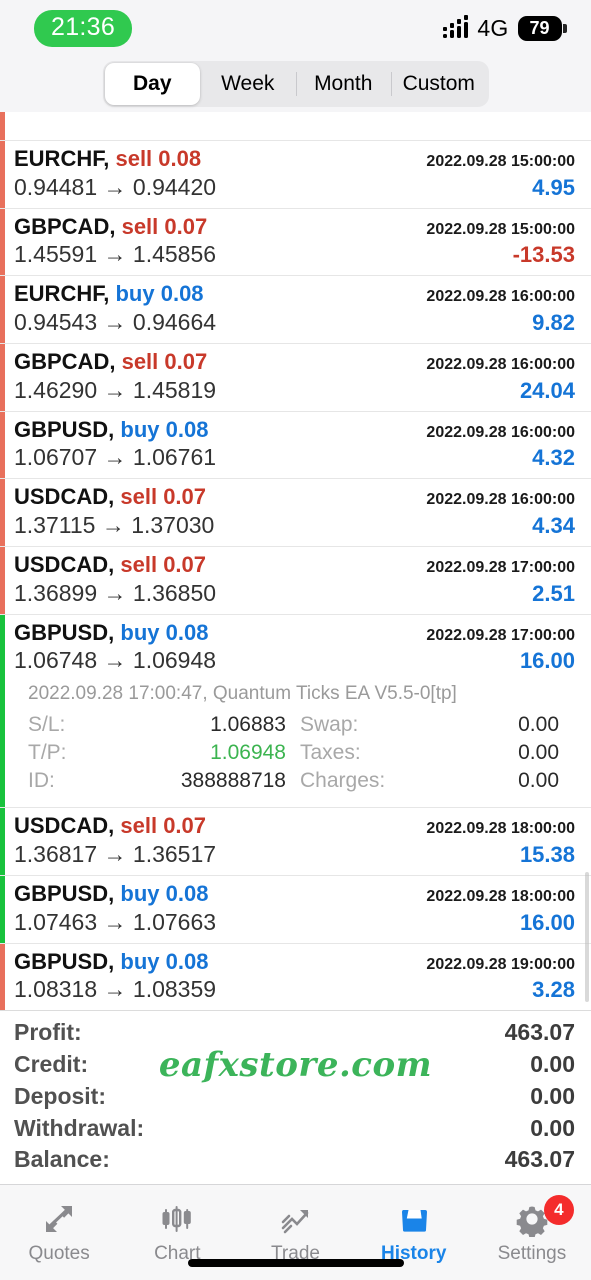  I want to click on candlestick-icon, so click(177, 1219).